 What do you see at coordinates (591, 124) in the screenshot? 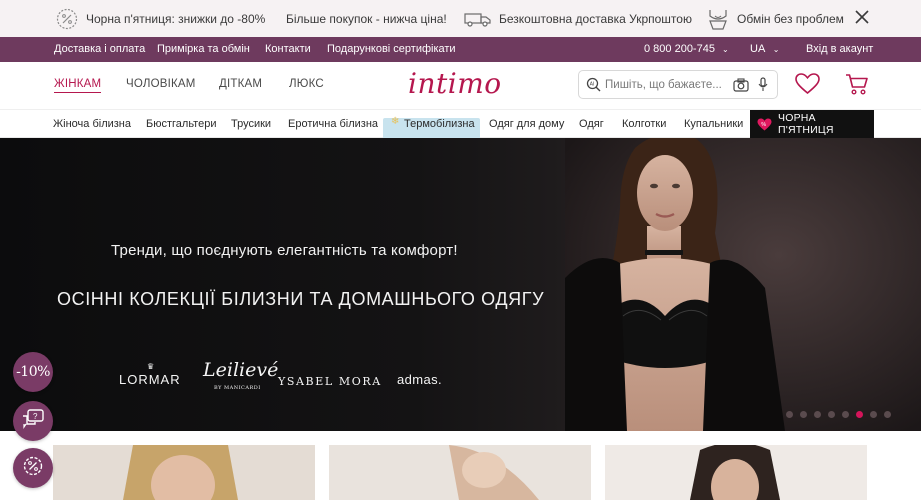
I see `category-clothing: Одяг` at bounding box center [591, 124].